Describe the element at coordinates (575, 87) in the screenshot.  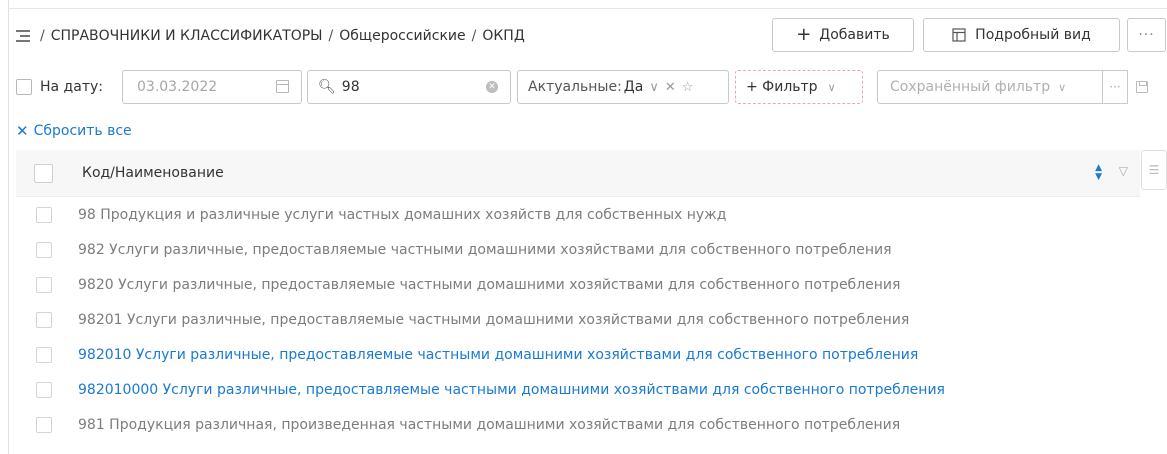
I see `actual-filter-label: Актуальные:` at that location.